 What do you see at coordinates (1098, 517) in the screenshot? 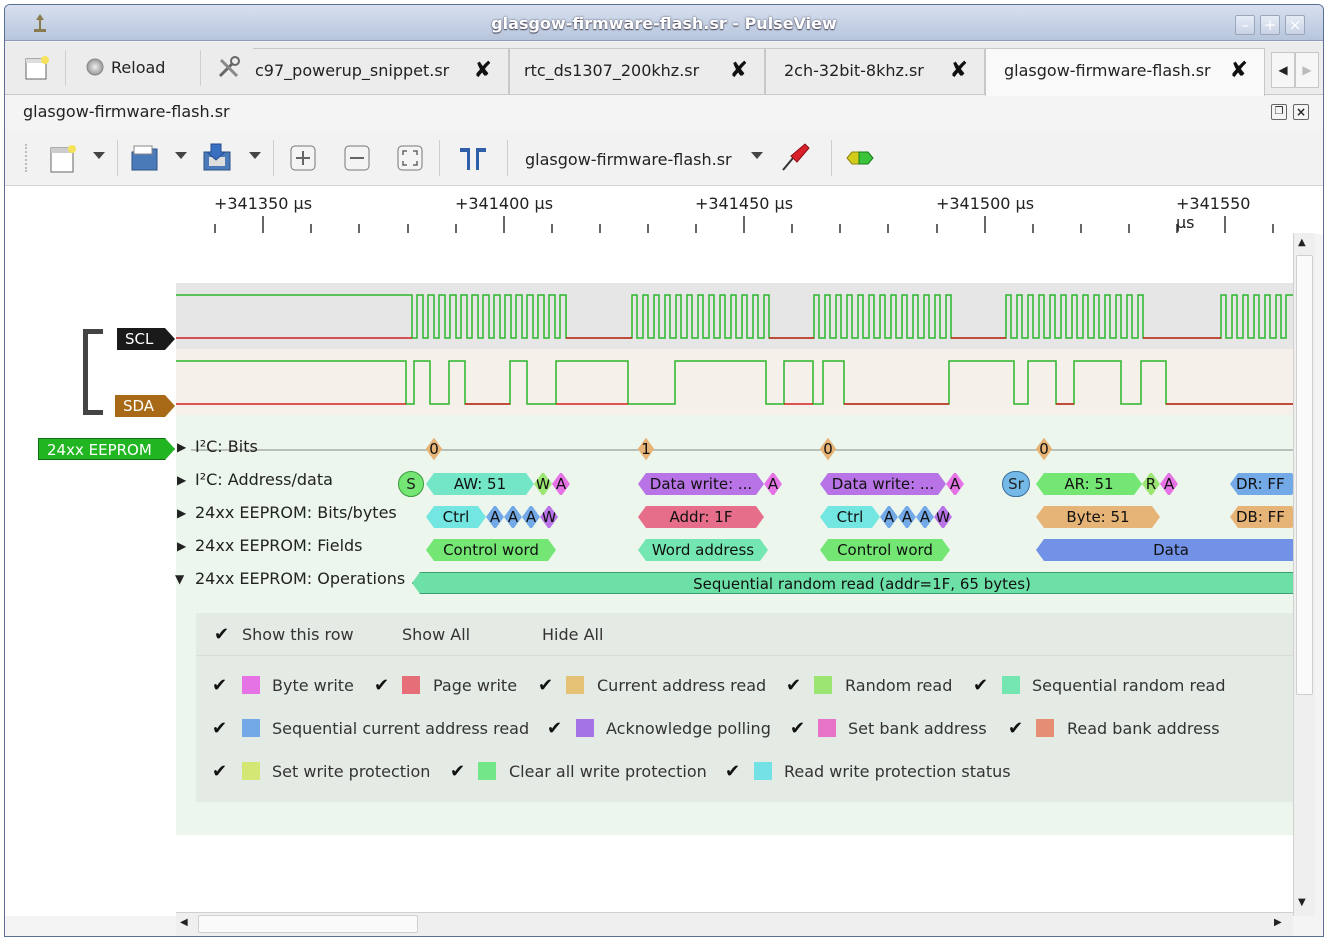
I see `data-byte-annotation: Byte: 51` at bounding box center [1098, 517].